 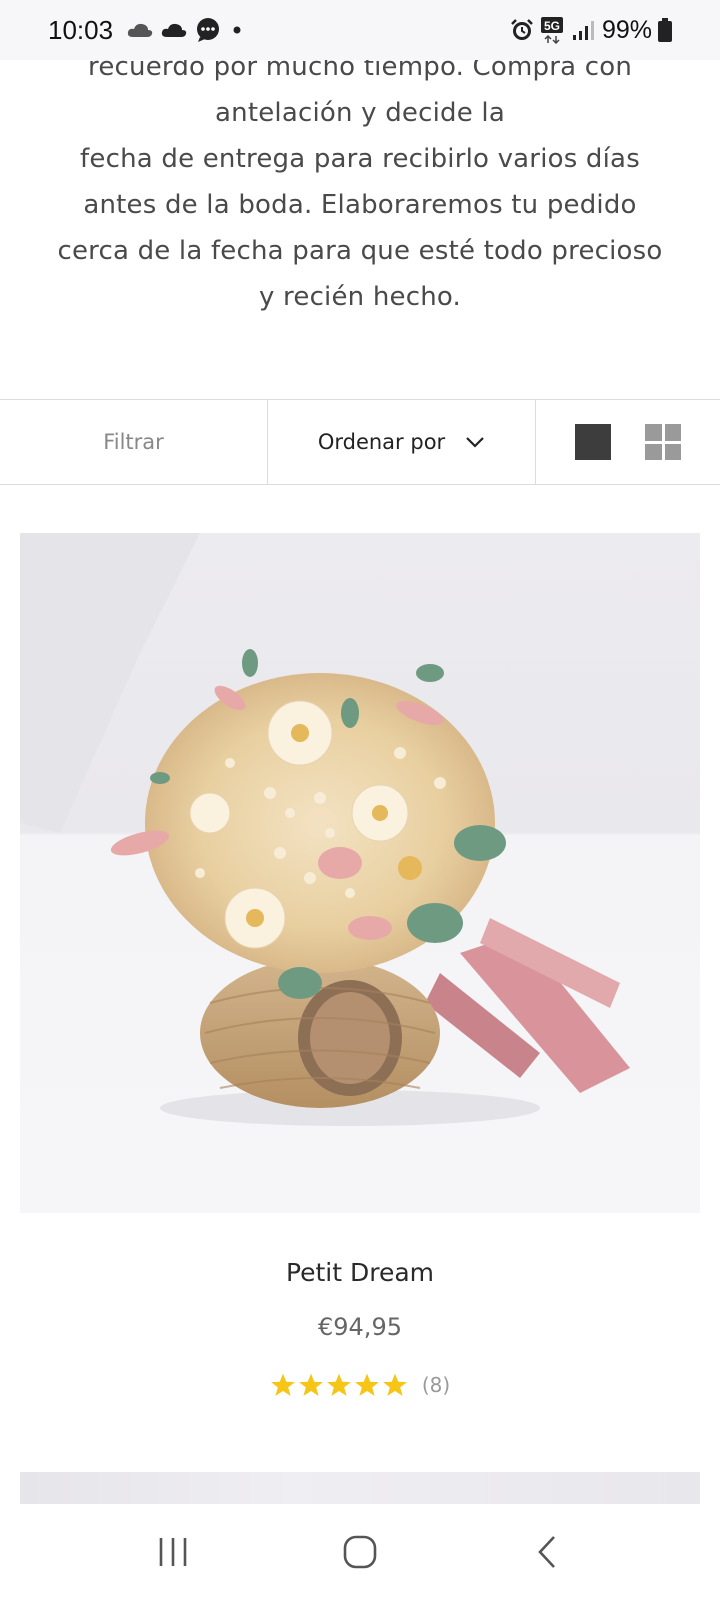 I want to click on review-count: (8), so click(x=436, y=1385).